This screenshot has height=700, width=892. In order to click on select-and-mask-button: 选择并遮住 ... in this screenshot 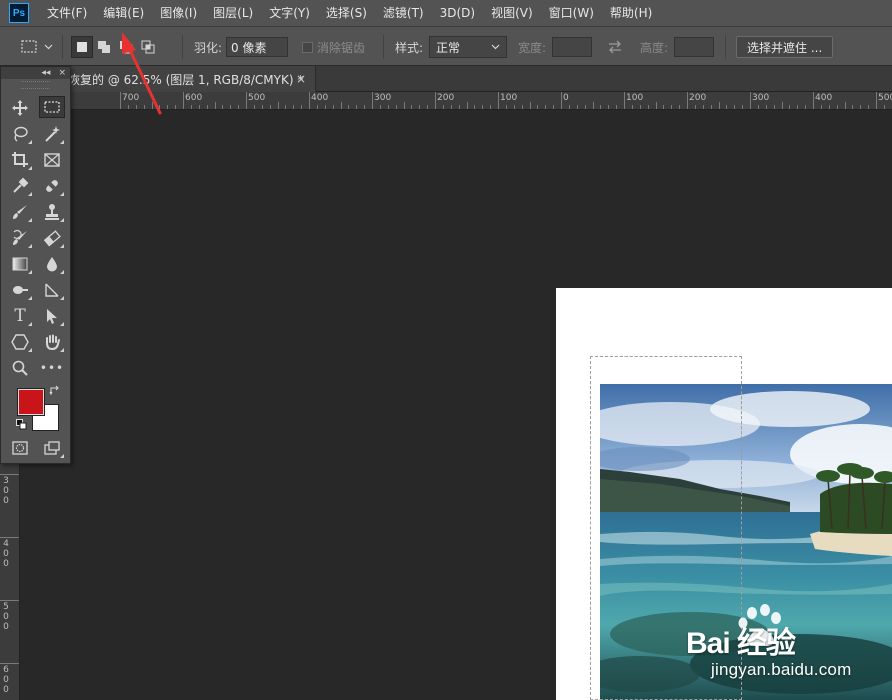, I will do `click(785, 47)`.